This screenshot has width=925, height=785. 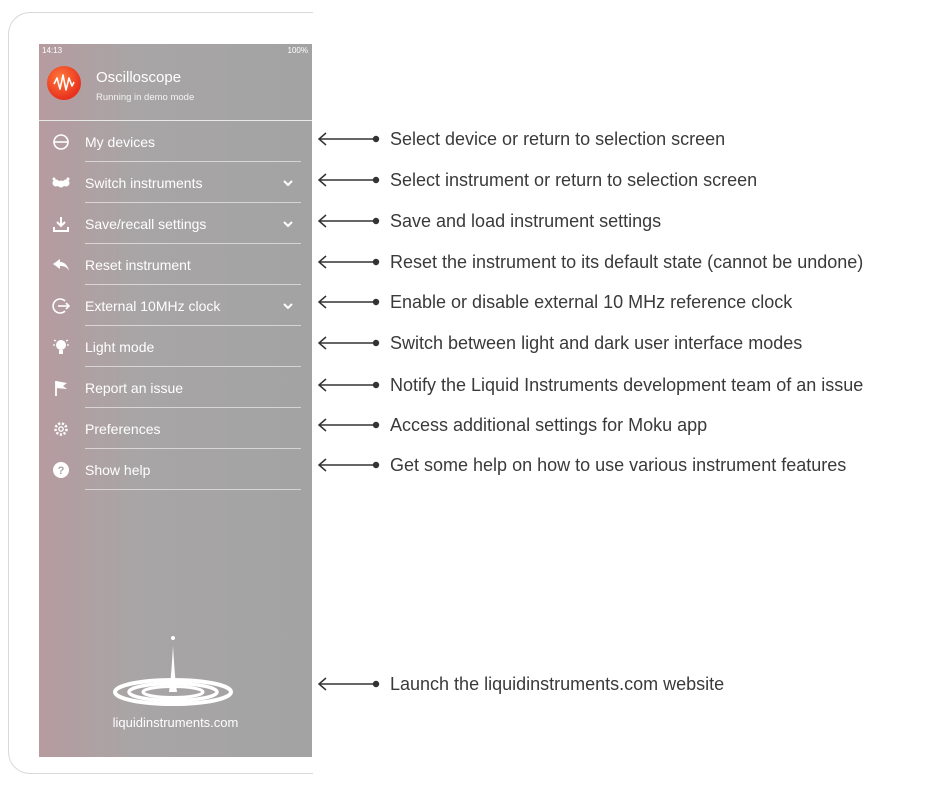 What do you see at coordinates (526, 221) in the screenshot?
I see `annotation-text: Save and load instrument settings` at bounding box center [526, 221].